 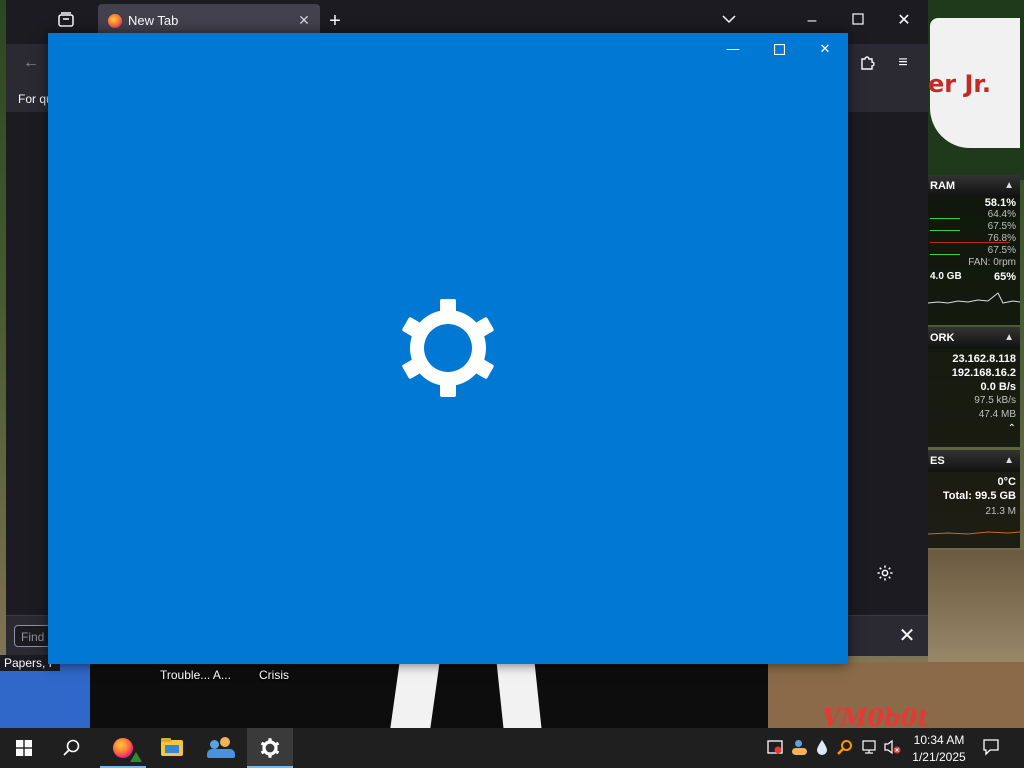 What do you see at coordinates (984, 359) in the screenshot?
I see `public-ip: 23.162.8.118` at bounding box center [984, 359].